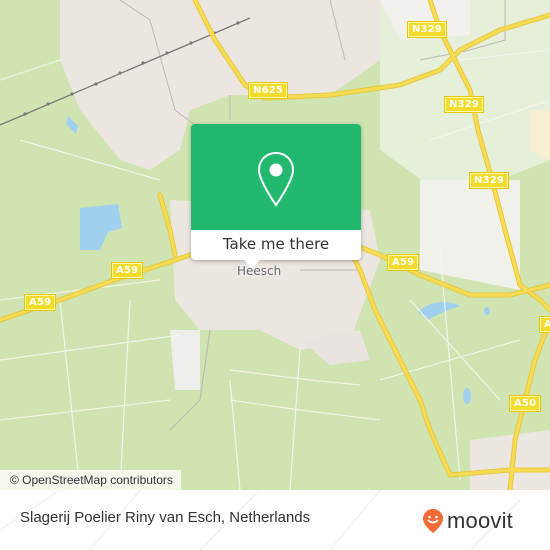  What do you see at coordinates (268, 90) in the screenshot?
I see `road-shield-n625: N625` at bounding box center [268, 90].